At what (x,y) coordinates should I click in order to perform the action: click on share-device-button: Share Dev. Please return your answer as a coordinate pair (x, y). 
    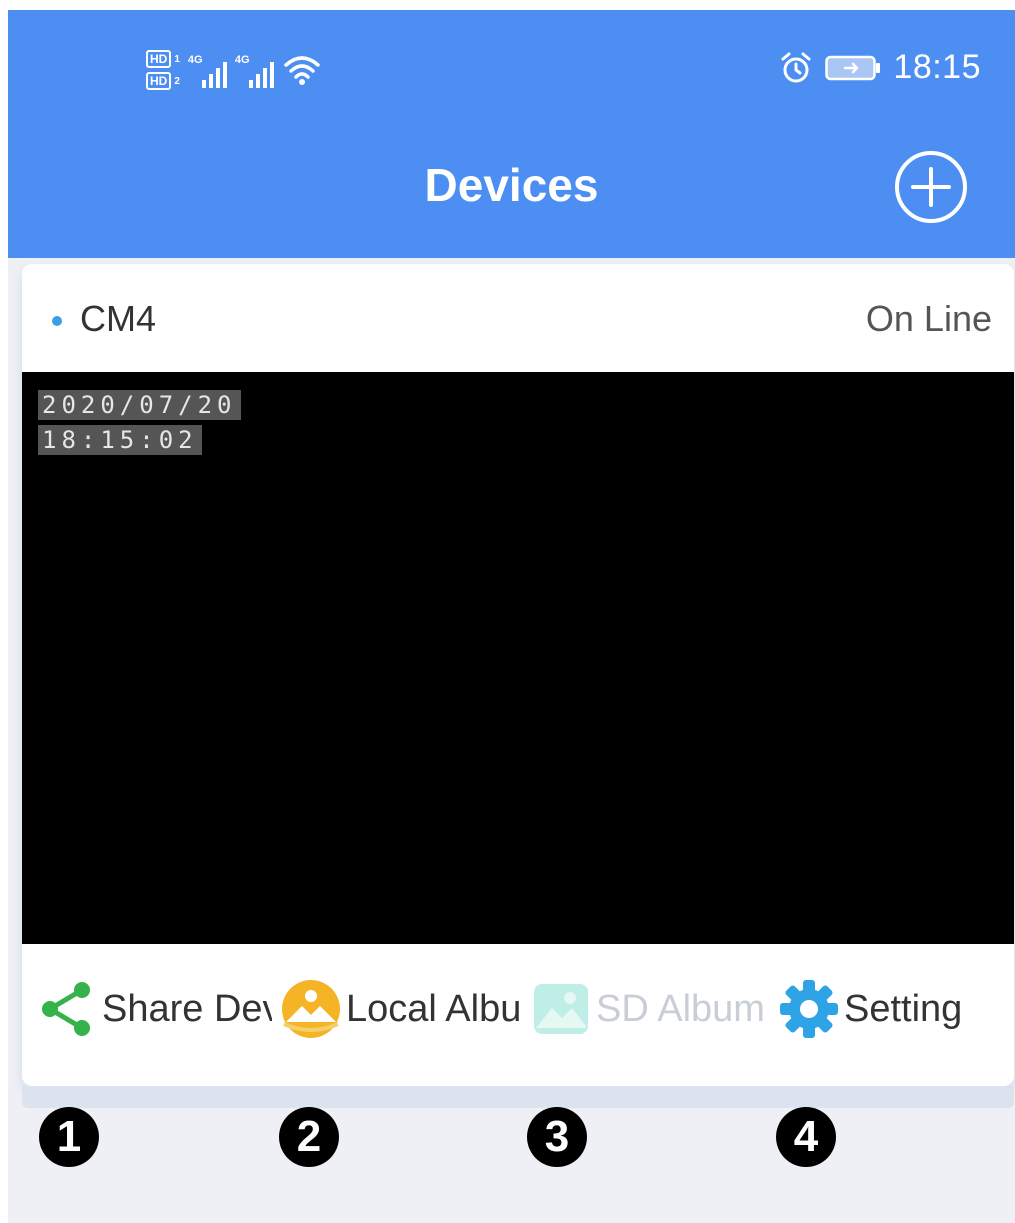
    Looking at the image, I should click on (154, 1009).